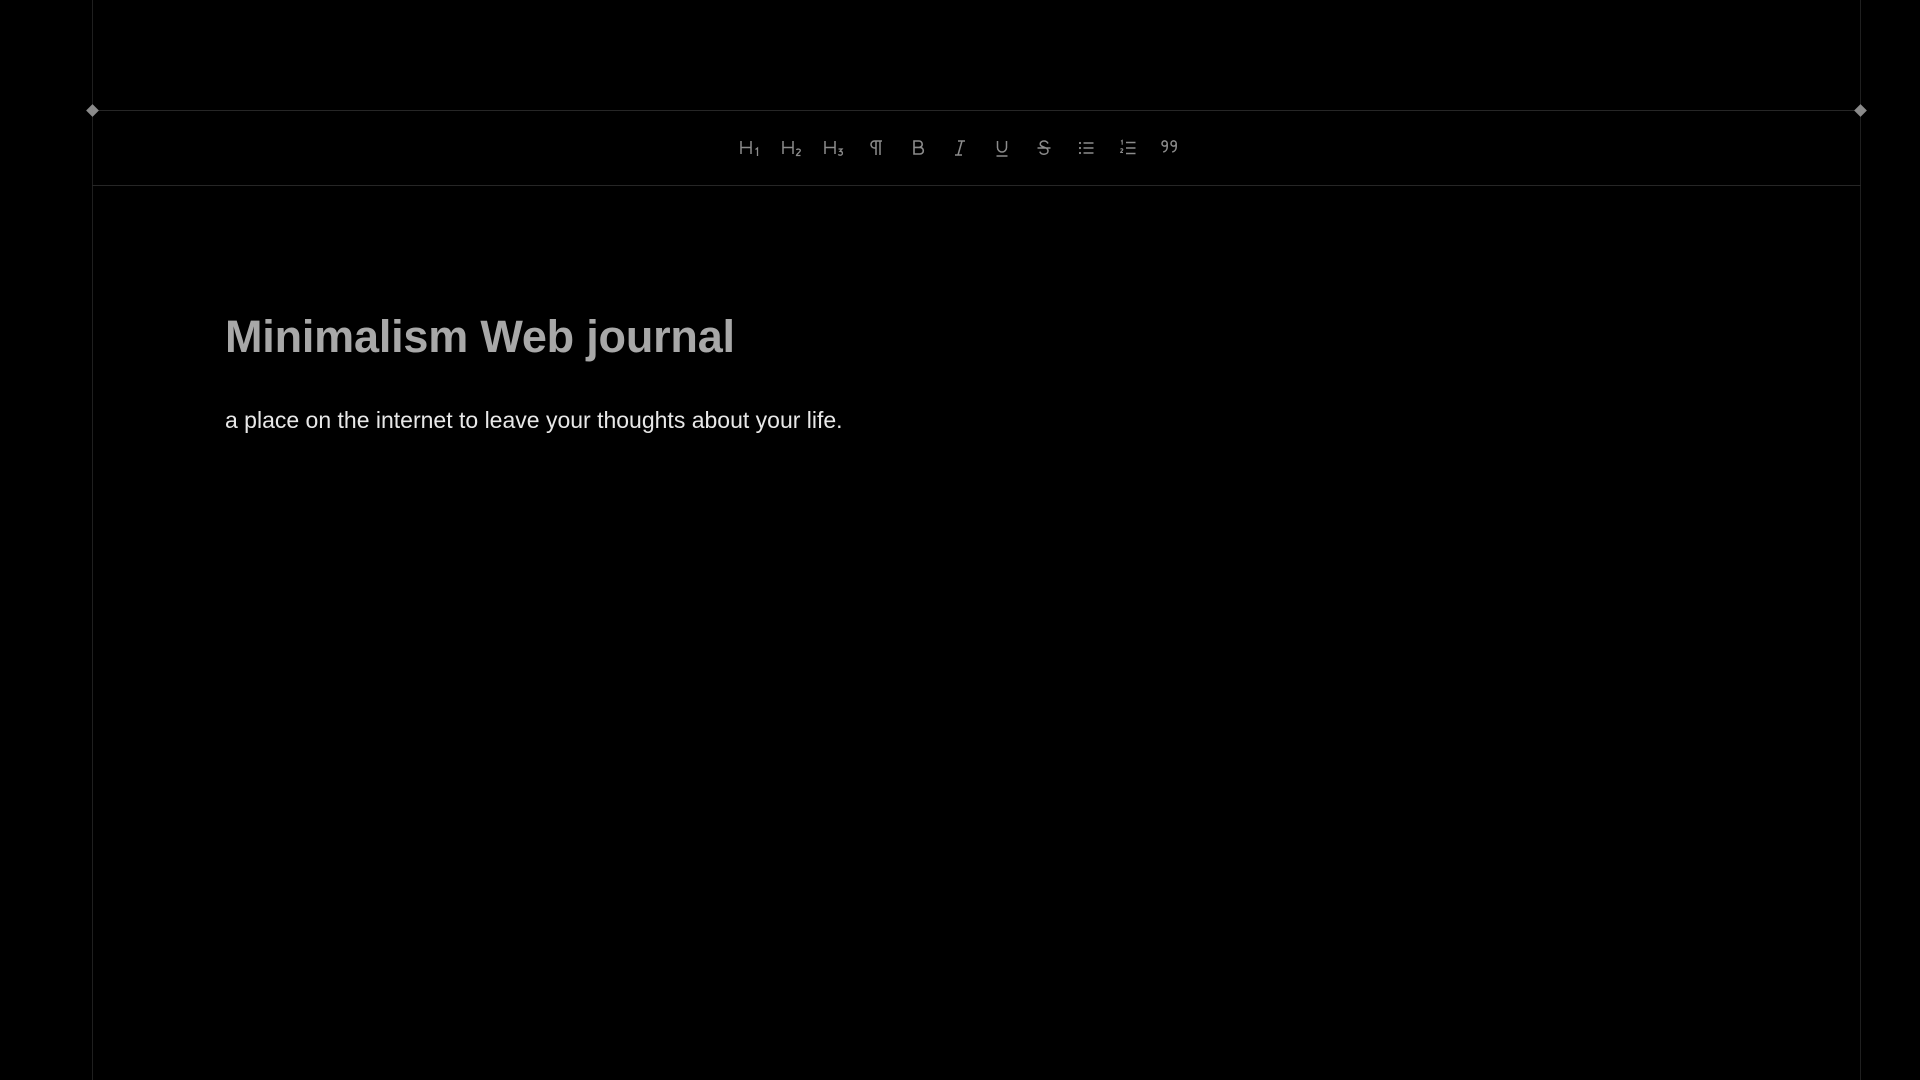 The height and width of the screenshot is (1080, 1920). I want to click on corner-diamond-right, so click(1860, 110).